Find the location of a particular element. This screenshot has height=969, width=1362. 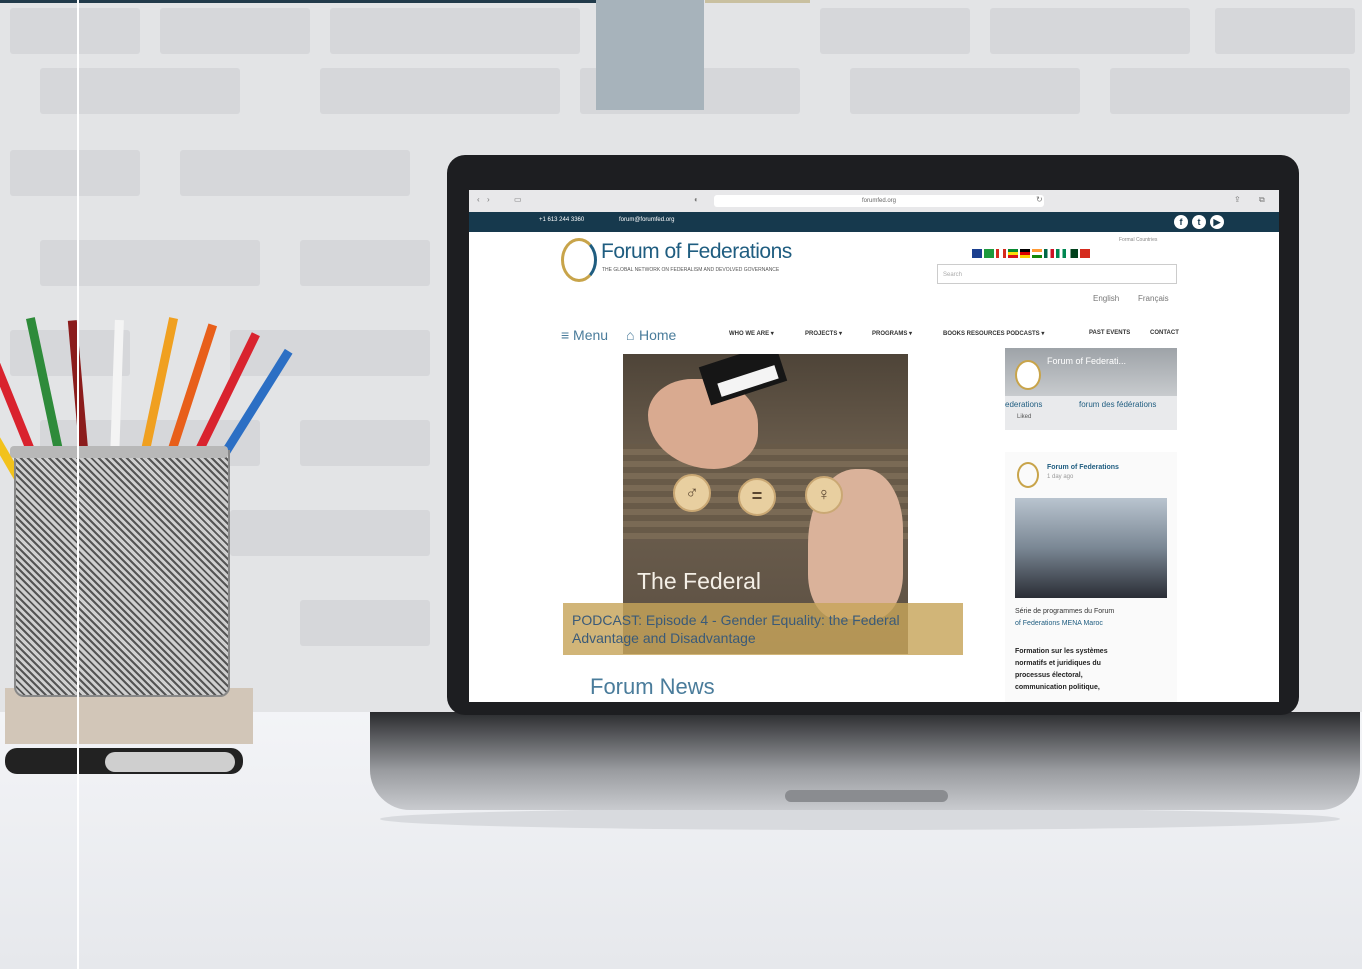

germany-flag-icon is located at coordinates (1025, 253).